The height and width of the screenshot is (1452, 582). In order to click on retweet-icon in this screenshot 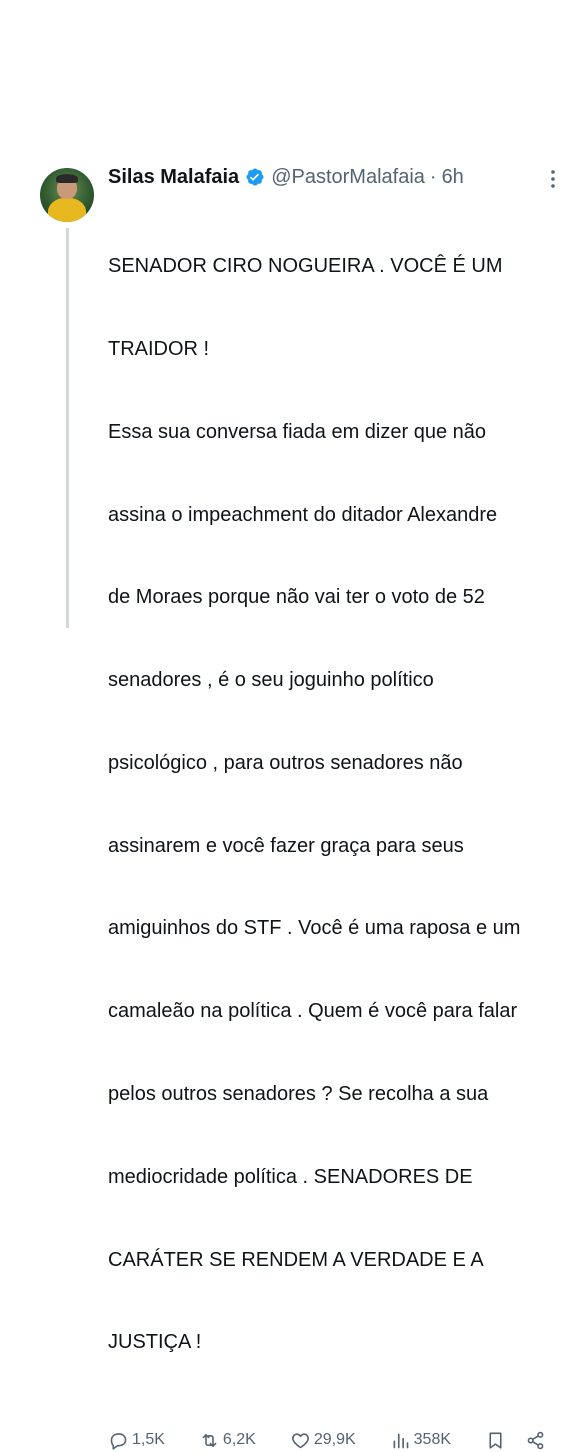, I will do `click(209, 1440)`.